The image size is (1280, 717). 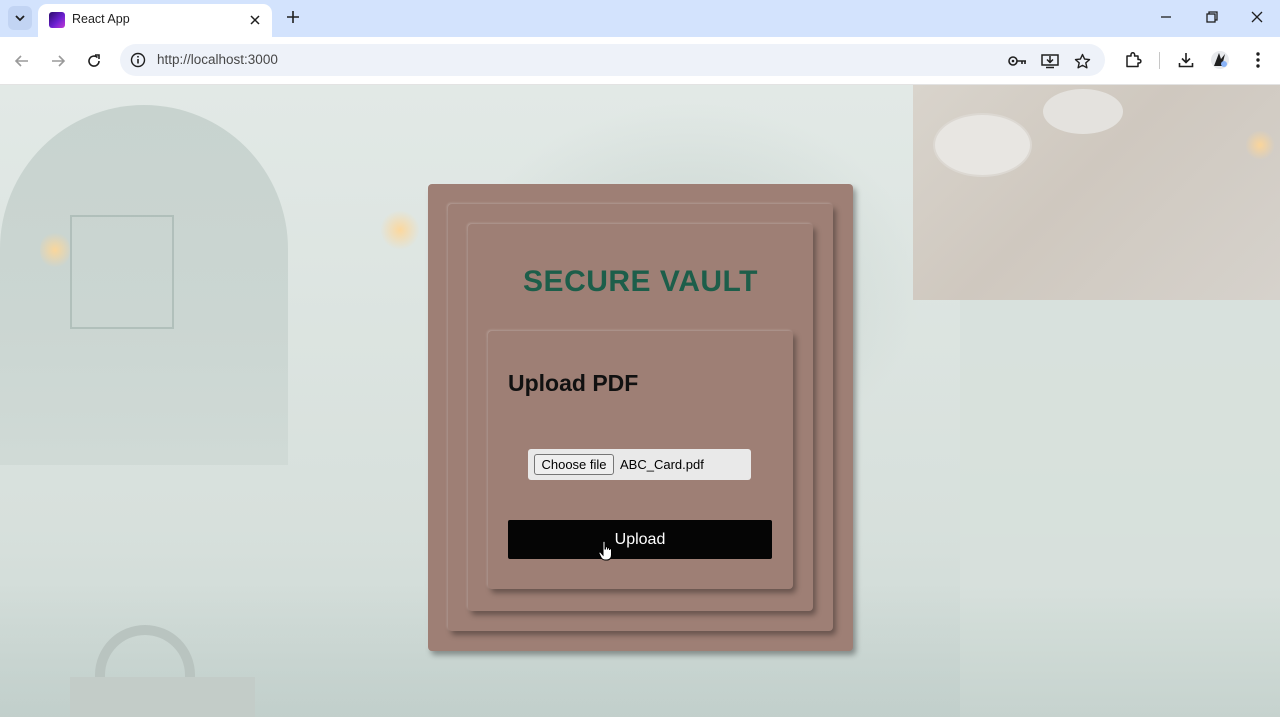 I want to click on install-app-button, so click(x=1050, y=61).